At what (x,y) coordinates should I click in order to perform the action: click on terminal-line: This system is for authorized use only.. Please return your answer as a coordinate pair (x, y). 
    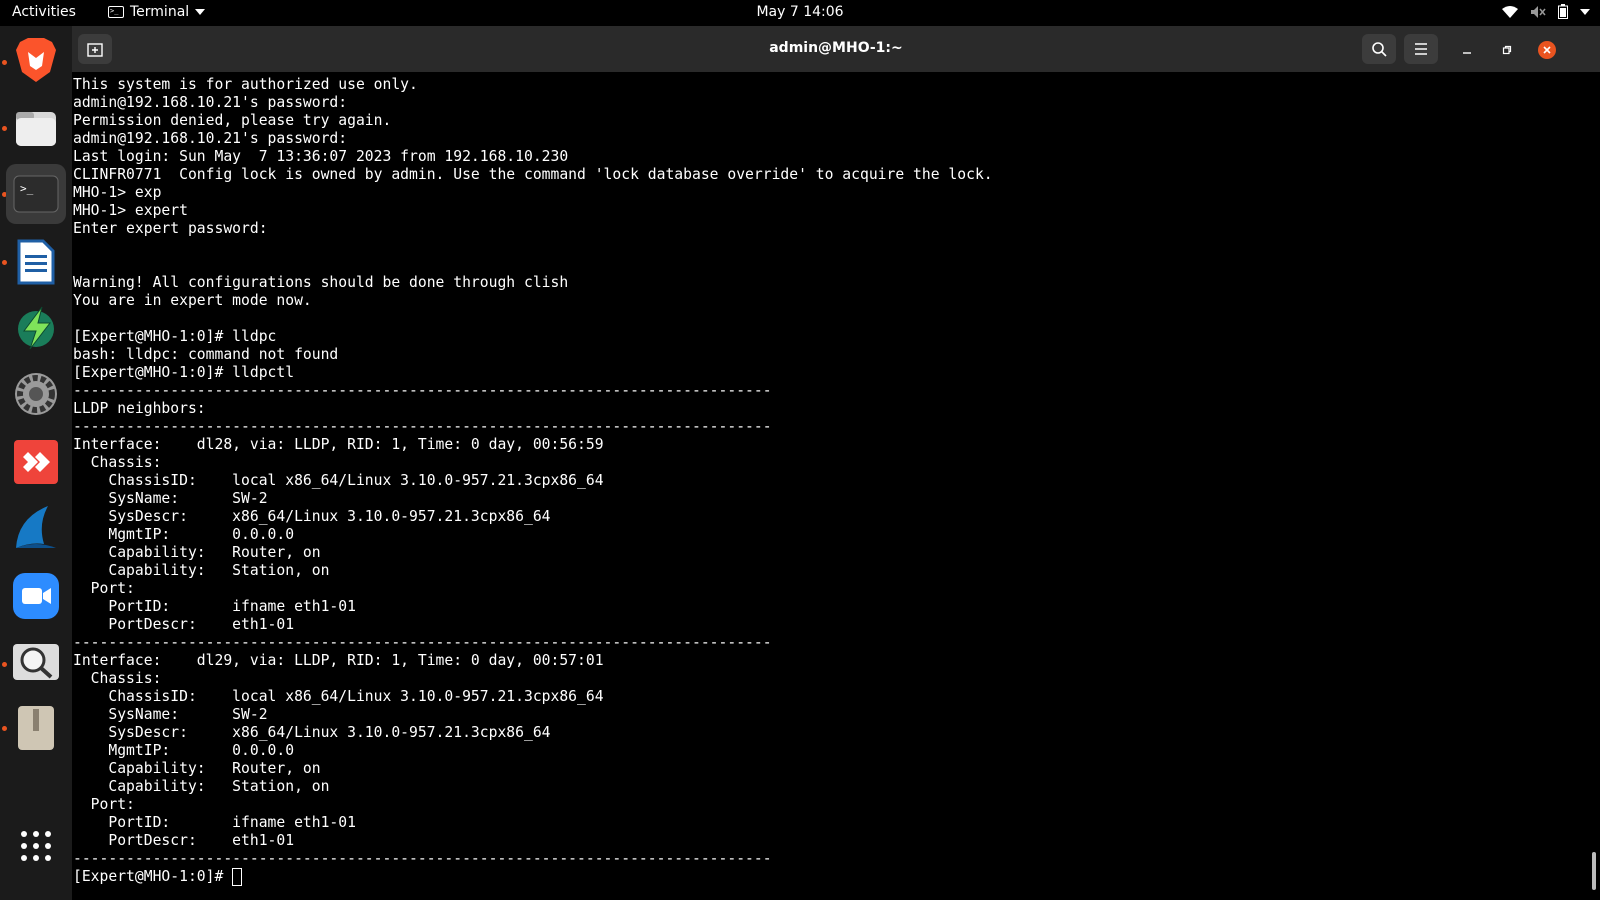
    Looking at the image, I should click on (245, 84).